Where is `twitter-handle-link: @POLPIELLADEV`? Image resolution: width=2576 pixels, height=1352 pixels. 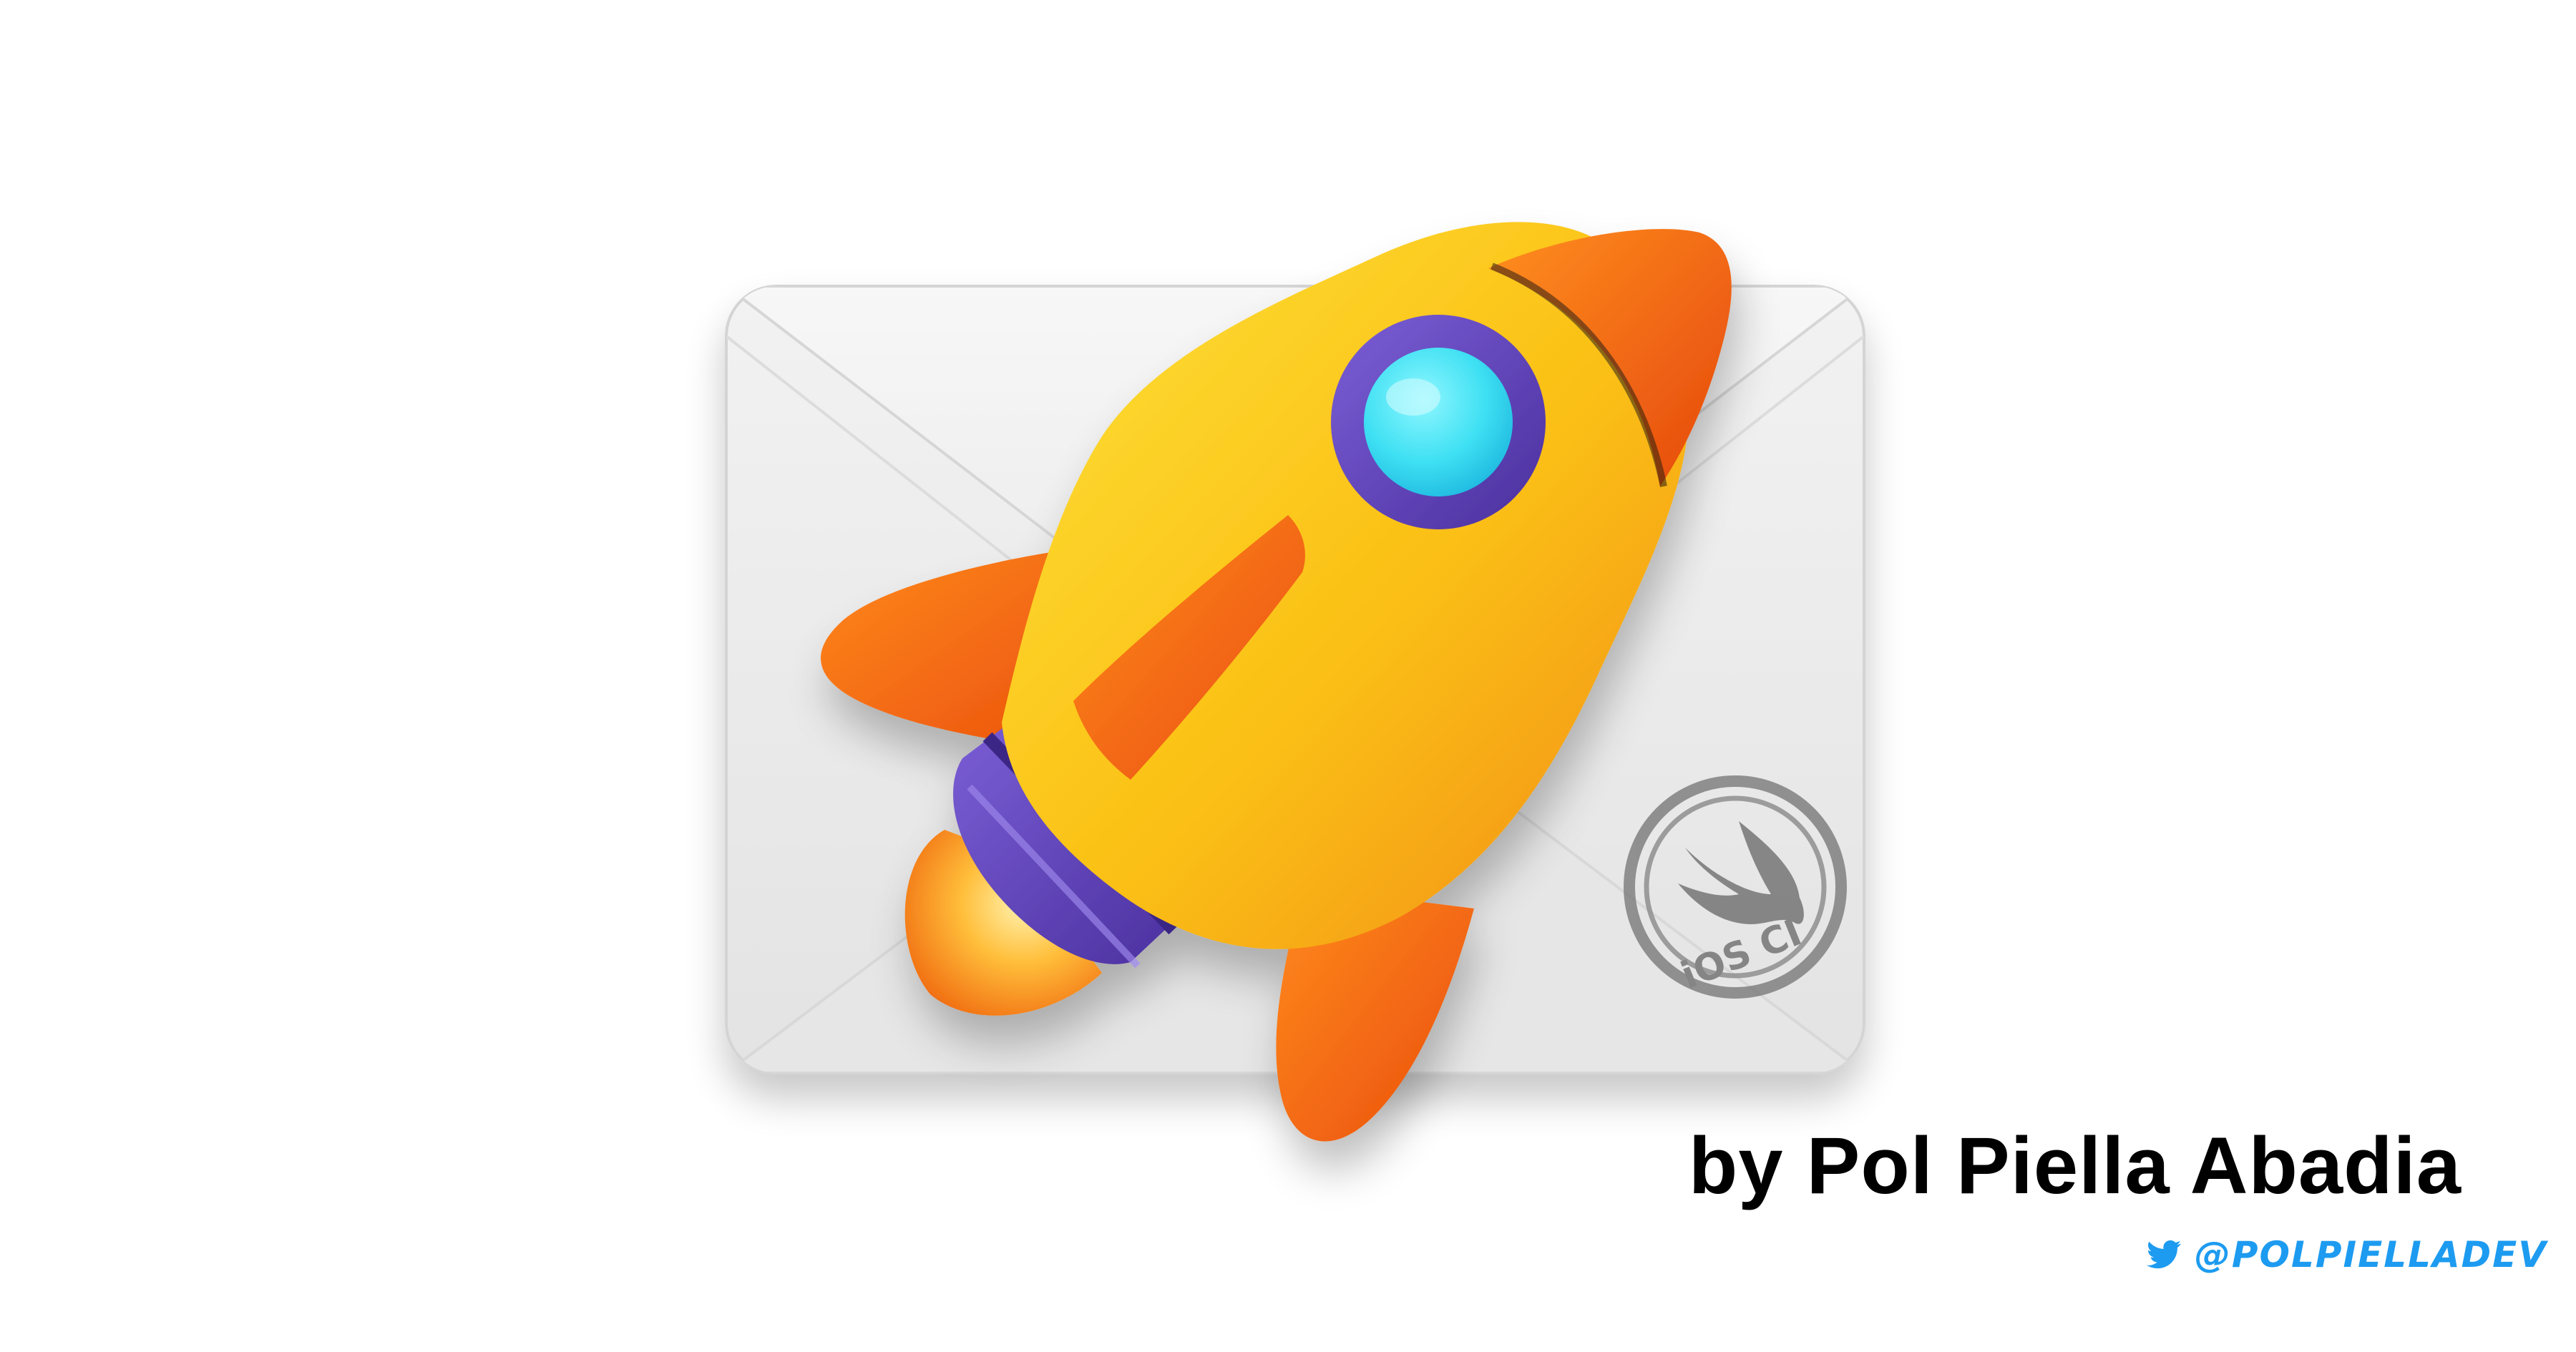 twitter-handle-link: @POLPIELLADEV is located at coordinates (2347, 1254).